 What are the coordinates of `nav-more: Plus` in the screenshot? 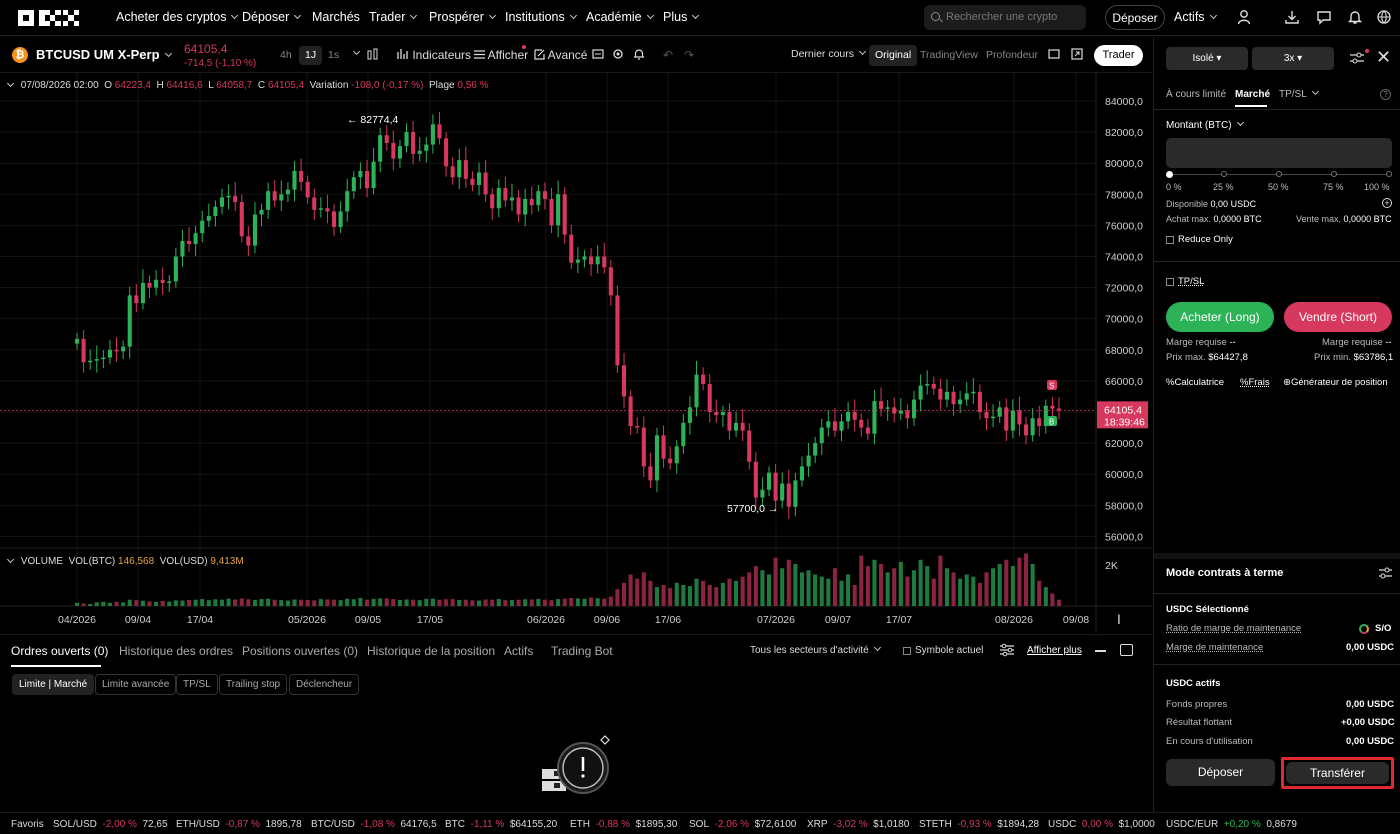 It's located at (681, 17).